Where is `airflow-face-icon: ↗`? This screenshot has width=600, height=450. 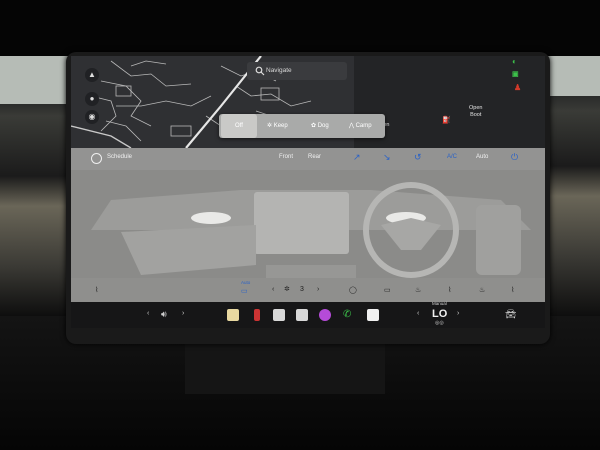 airflow-face-icon: ↗ is located at coordinates (357, 157).